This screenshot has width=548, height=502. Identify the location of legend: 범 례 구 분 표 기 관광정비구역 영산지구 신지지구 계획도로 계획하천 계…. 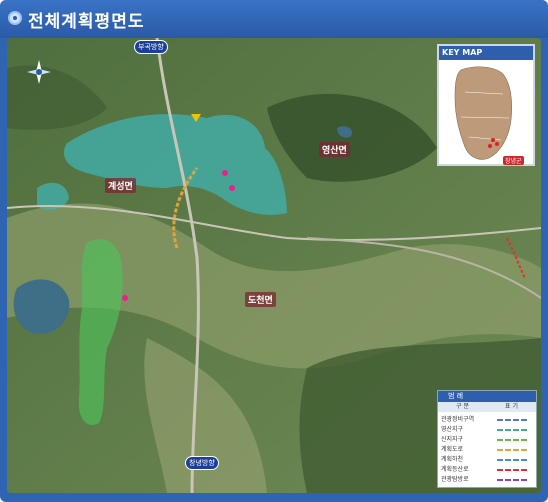
(487, 439).